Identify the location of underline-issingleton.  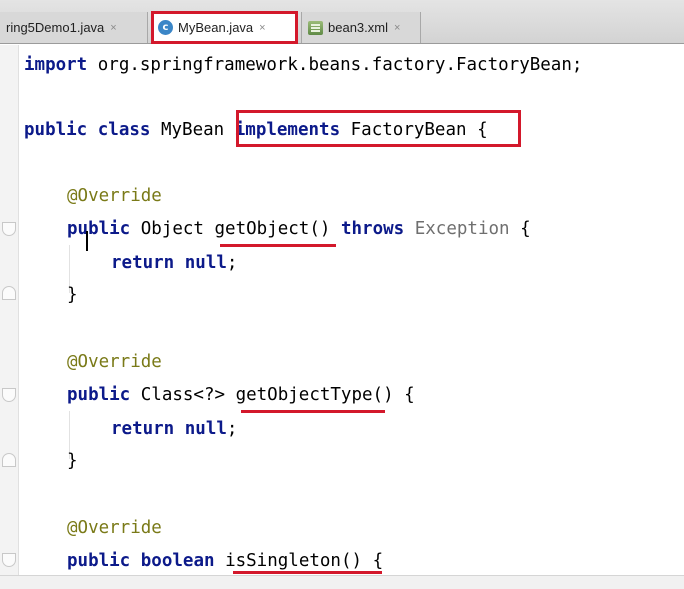
(307, 572).